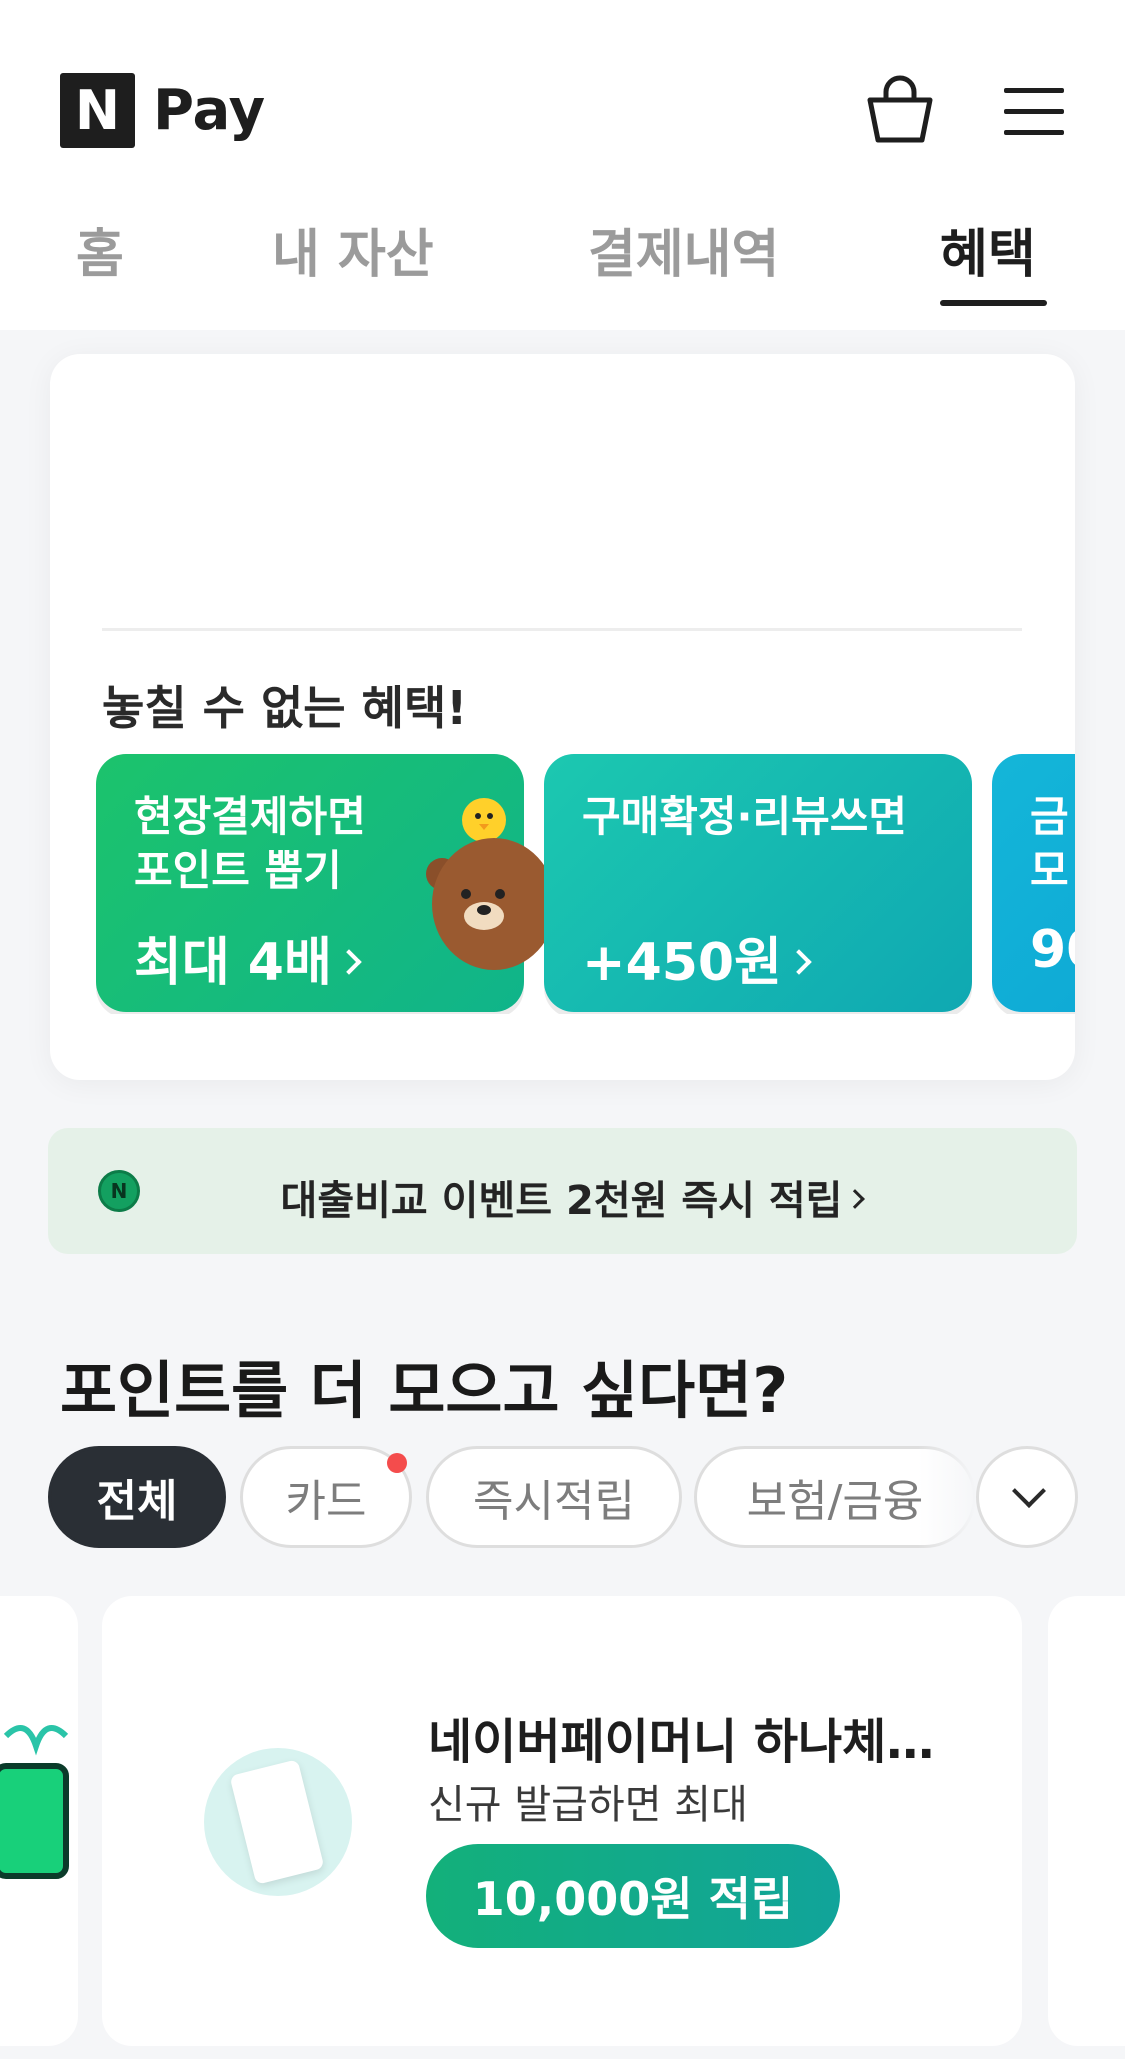  What do you see at coordinates (900, 110) in the screenshot?
I see `shopping-bag-icon` at bounding box center [900, 110].